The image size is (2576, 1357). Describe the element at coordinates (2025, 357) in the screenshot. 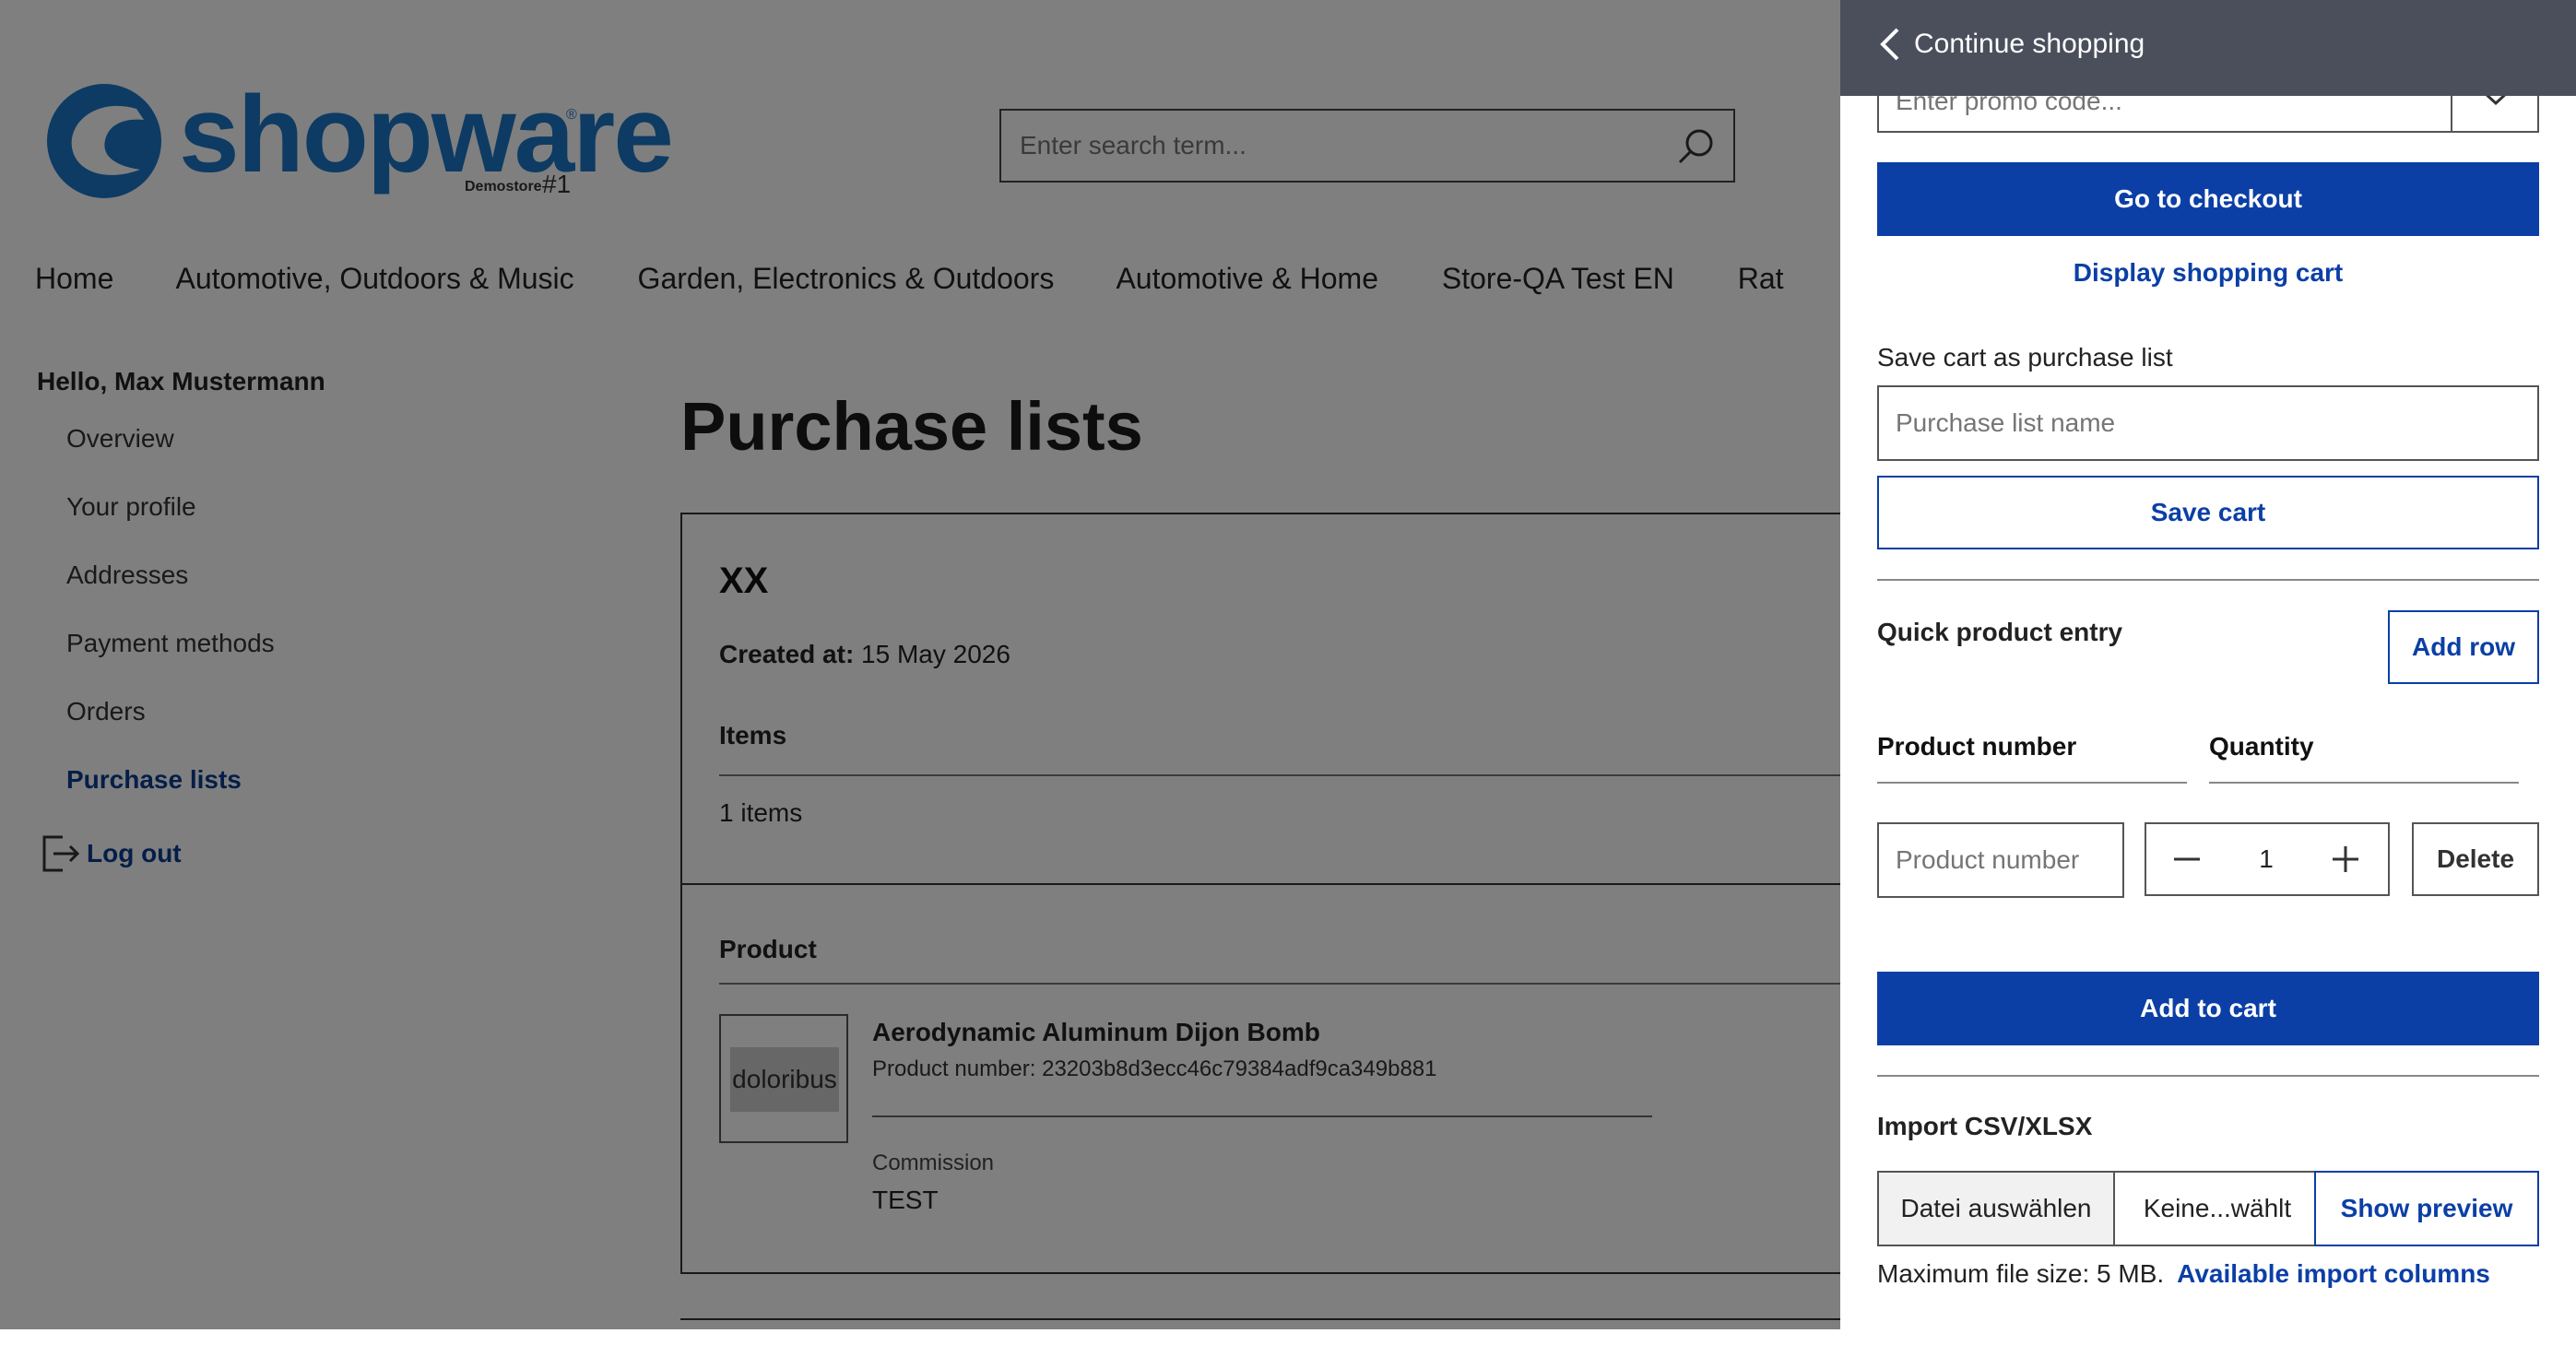

I see `save-cart-label: Save cart as purchase list` at that location.